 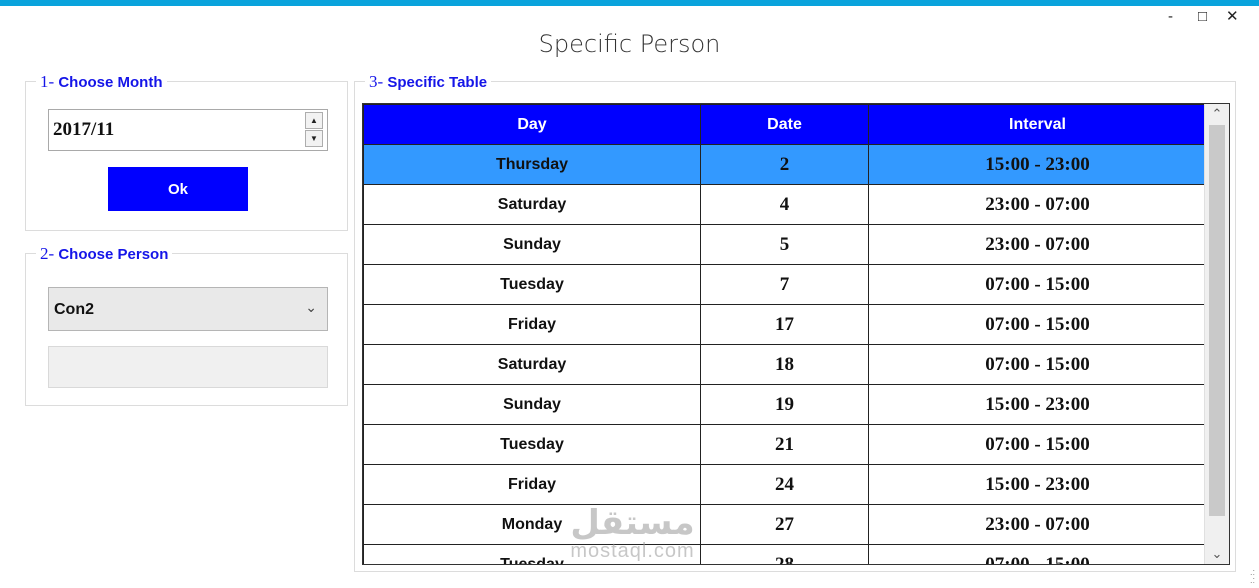 I want to click on table-row: Monday 27 23:00 - 07:00, so click(x=785, y=524).